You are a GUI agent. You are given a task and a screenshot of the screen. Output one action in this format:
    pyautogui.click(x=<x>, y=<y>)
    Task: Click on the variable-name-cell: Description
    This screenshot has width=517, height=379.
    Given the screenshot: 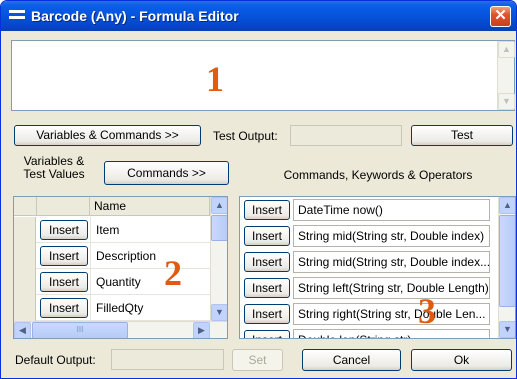 What is the action you would take?
    pyautogui.click(x=150, y=256)
    